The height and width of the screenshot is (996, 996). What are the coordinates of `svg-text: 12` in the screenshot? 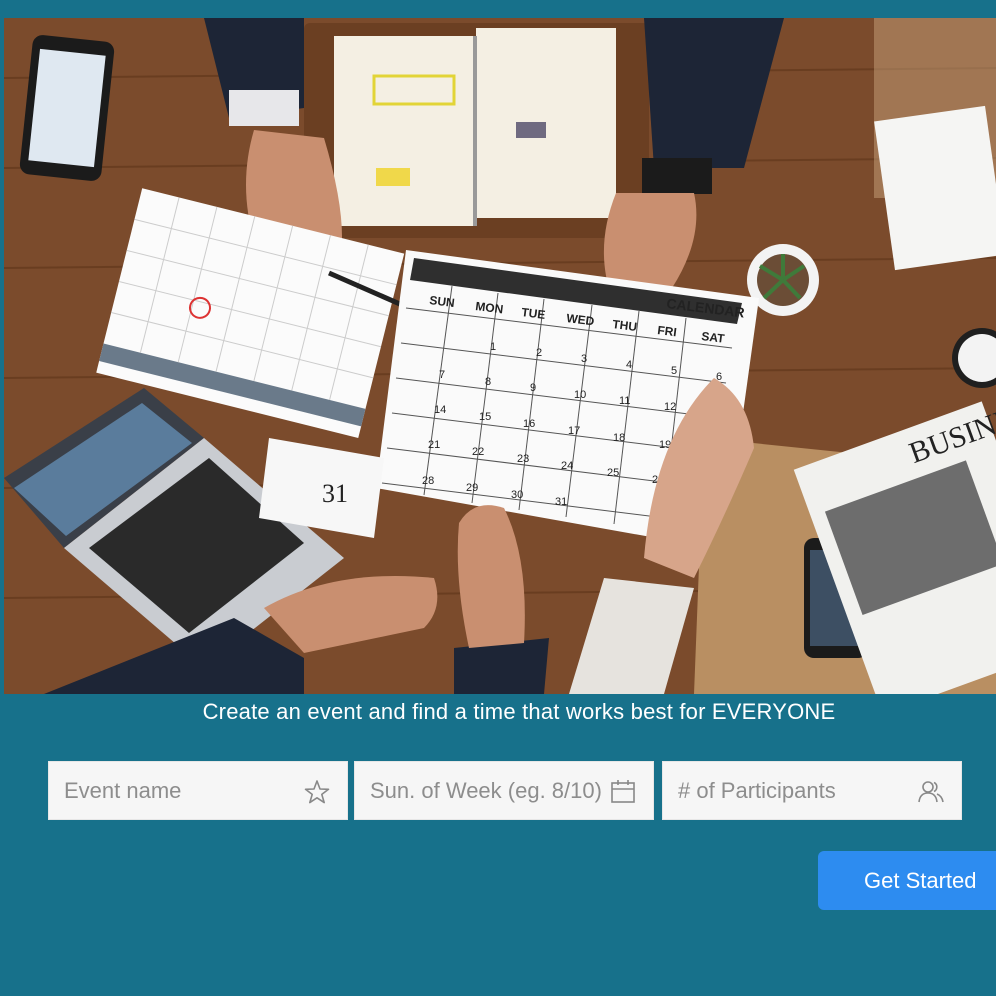 It's located at (670, 407).